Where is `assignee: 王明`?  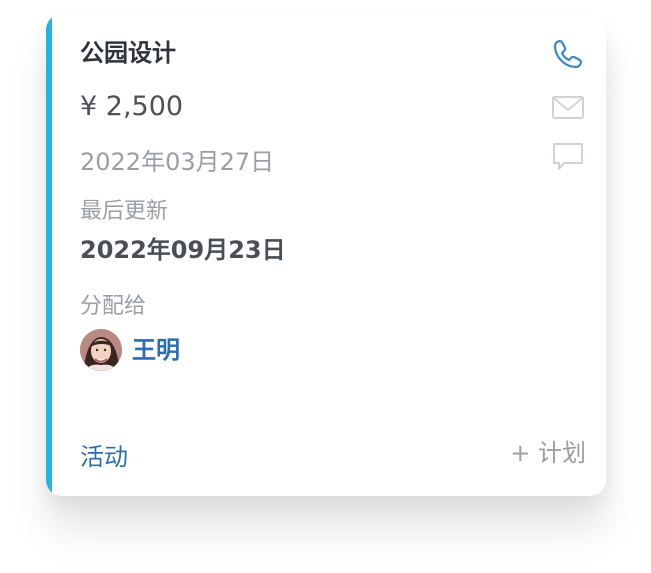
assignee: 王明 is located at coordinates (130, 350).